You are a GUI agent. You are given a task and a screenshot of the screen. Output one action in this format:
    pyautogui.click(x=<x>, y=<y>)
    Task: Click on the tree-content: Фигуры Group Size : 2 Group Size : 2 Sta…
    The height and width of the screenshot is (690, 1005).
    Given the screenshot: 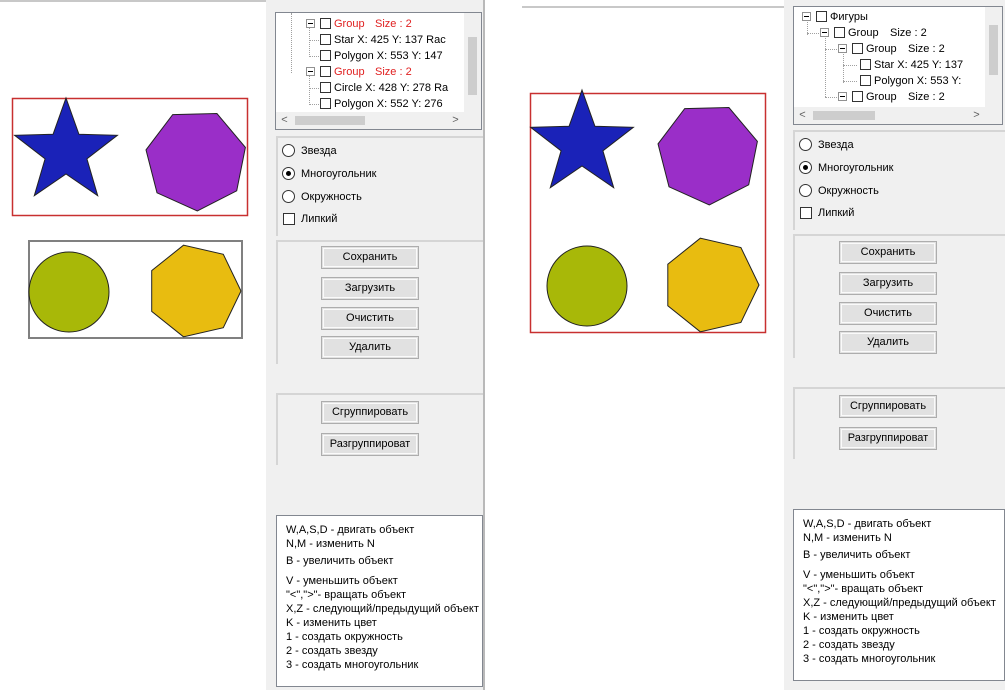 What is the action you would take?
    pyautogui.click(x=889, y=57)
    